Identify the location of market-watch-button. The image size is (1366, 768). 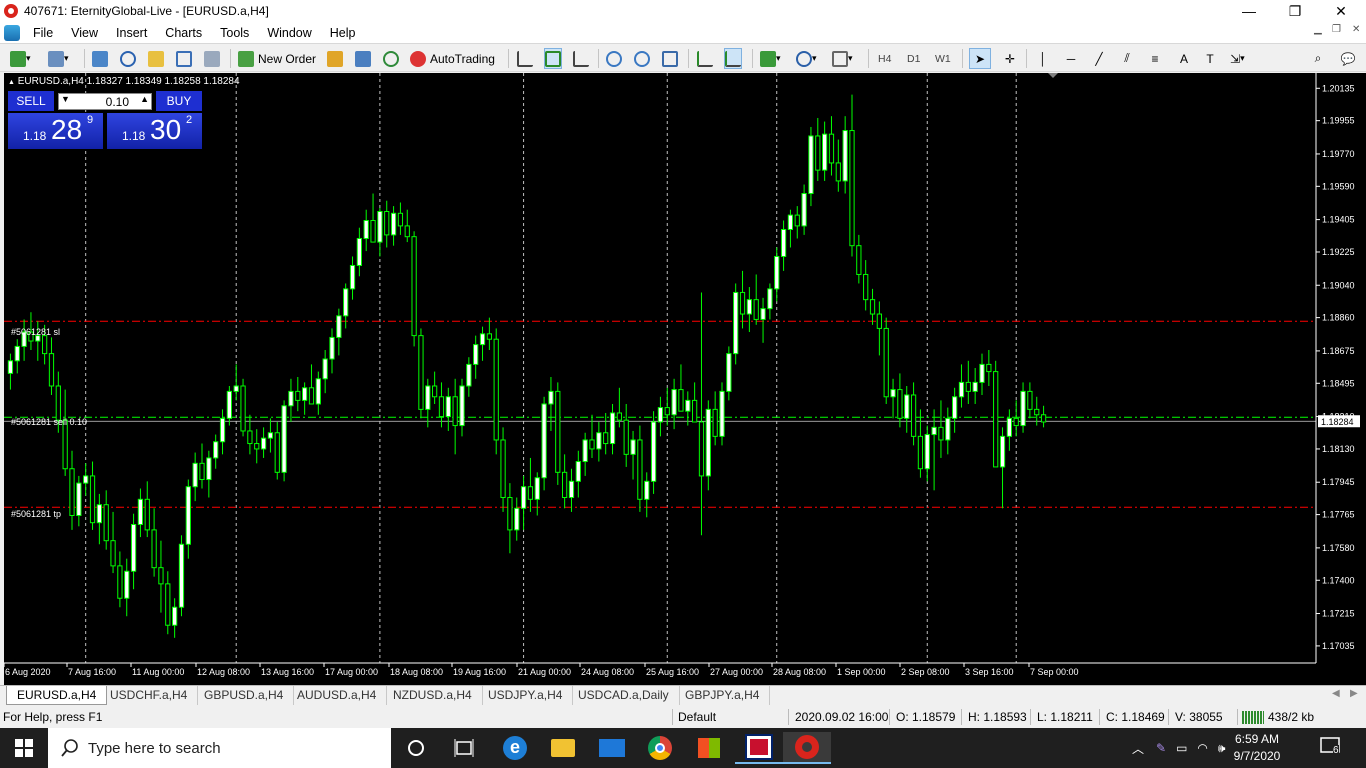
(100, 58).